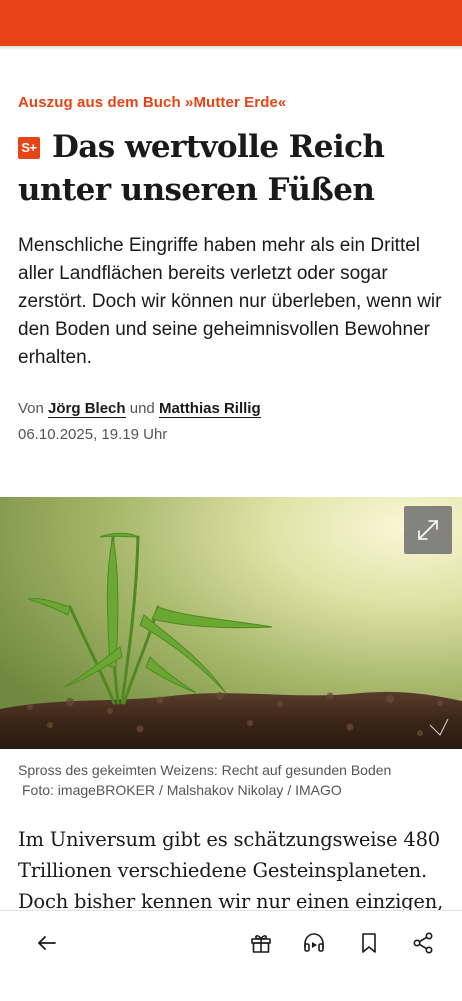  Describe the element at coordinates (93, 434) in the screenshot. I see `publish-date: 06.10.2025, 19.19 Uhr` at that location.